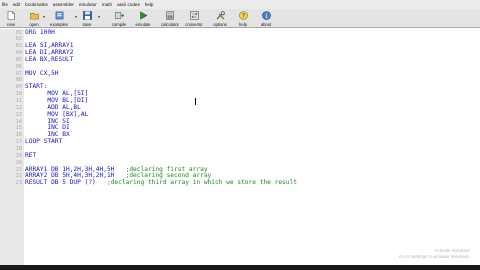 The height and width of the screenshot is (270, 480). I want to click on open-dropdown-icon: ▾, so click(44, 16).